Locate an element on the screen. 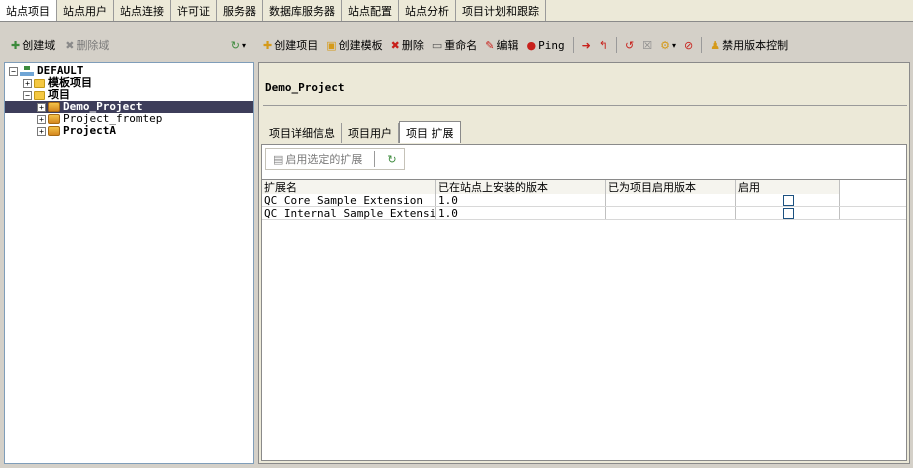 This screenshot has height=468, width=913. tab-licenses: 许可证 is located at coordinates (194, 10).